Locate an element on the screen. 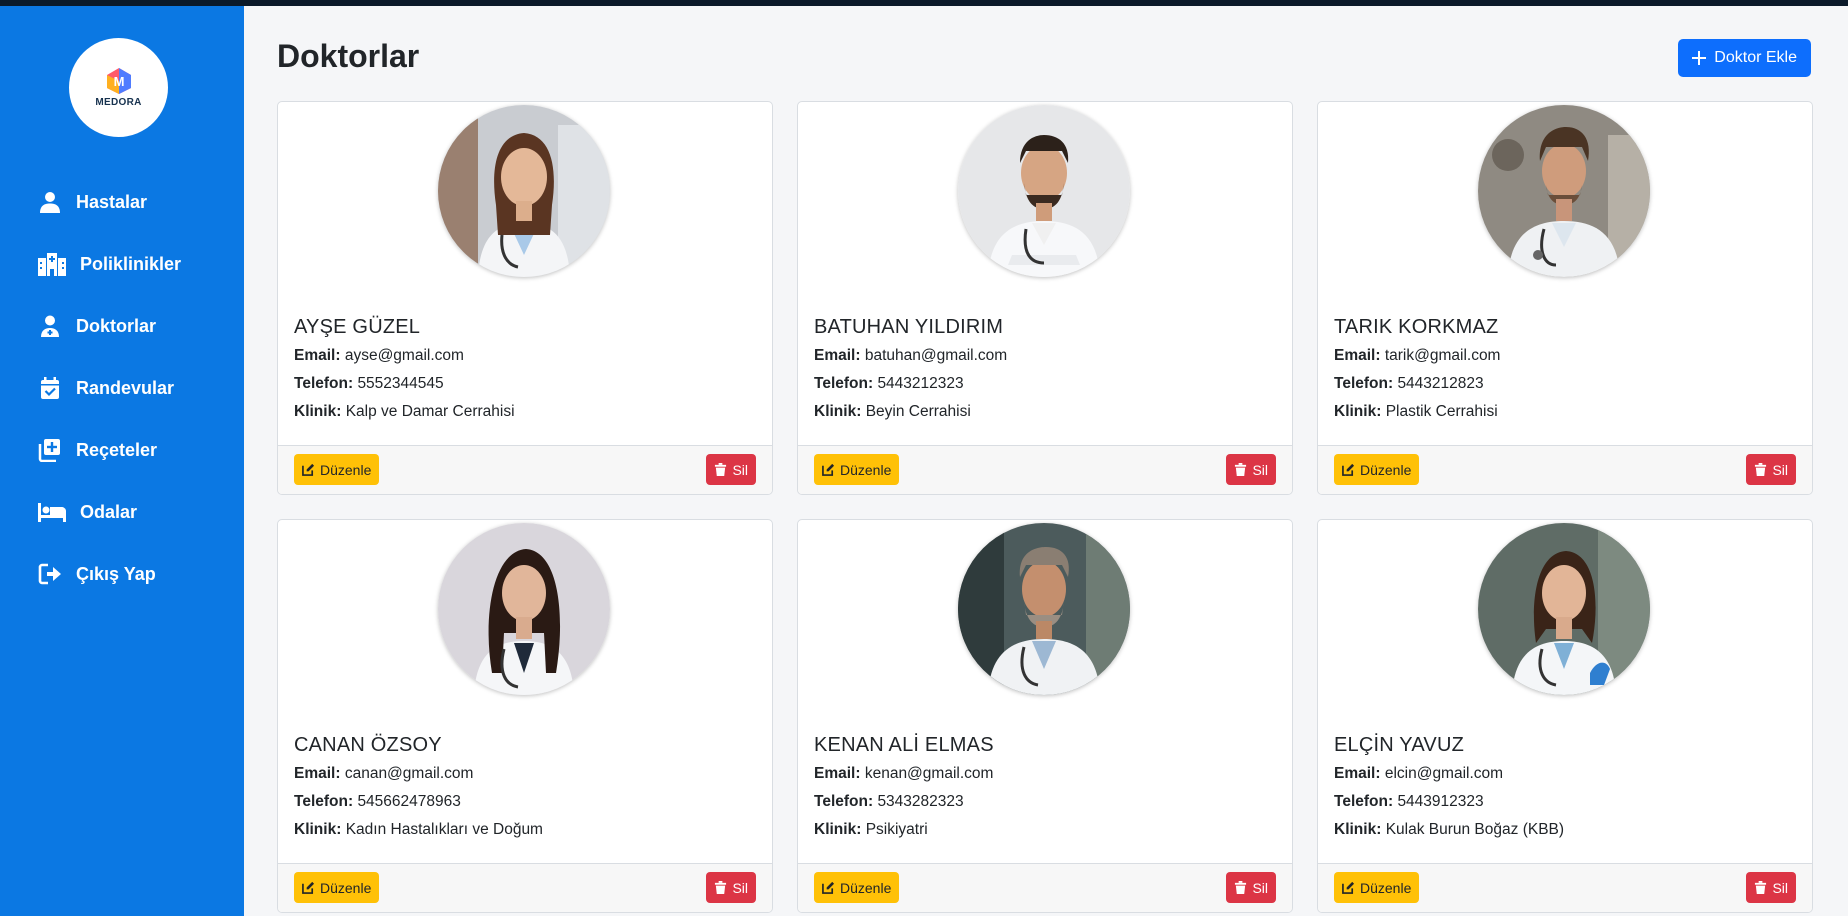  email-value: kenan@gmail.com is located at coordinates (929, 773).